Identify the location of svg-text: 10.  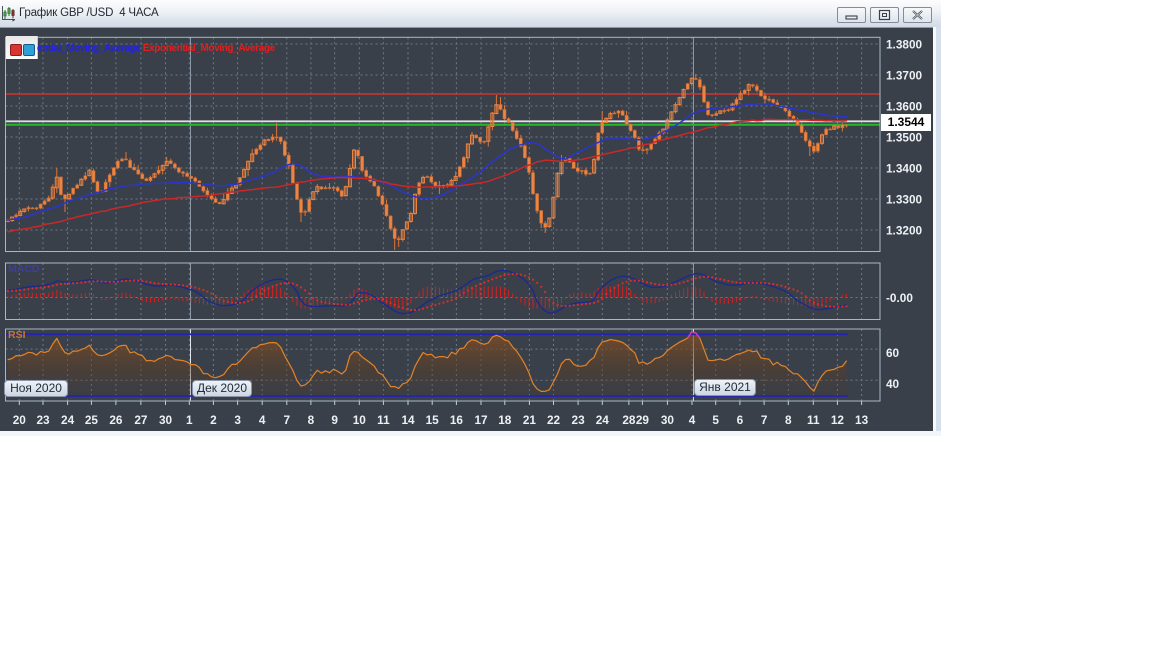
(360, 420).